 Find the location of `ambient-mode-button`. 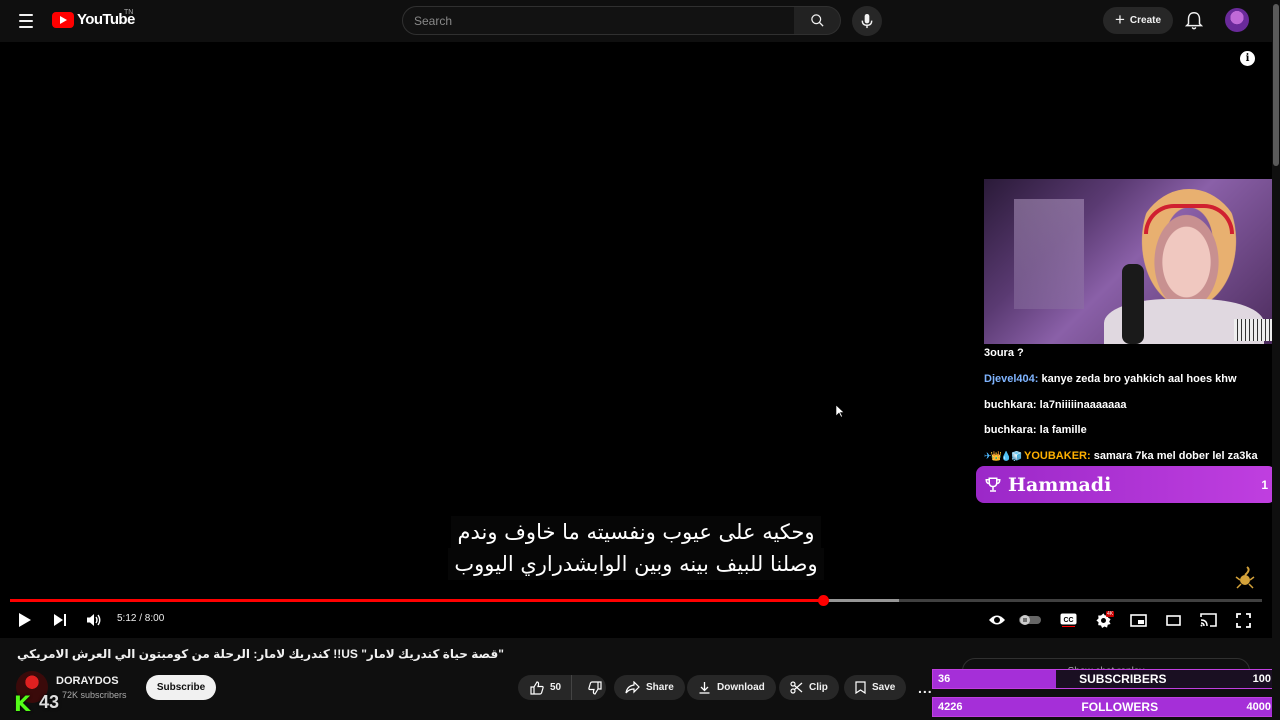

ambient-mode-button is located at coordinates (997, 620).